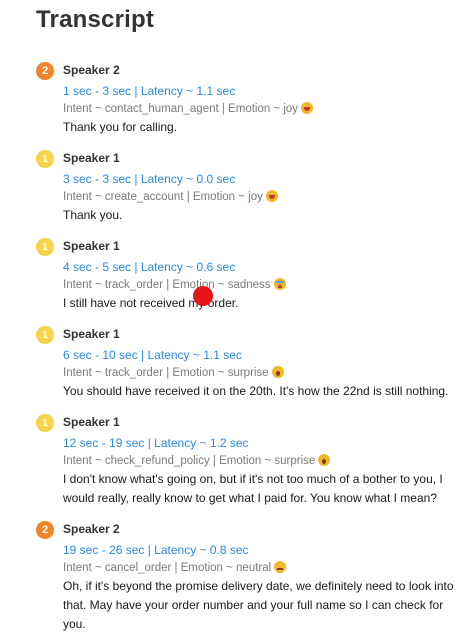 The width and height of the screenshot is (467, 642). Describe the element at coordinates (152, 355) in the screenshot. I see `timing-latency: 6 sec - 10 sec | Latency ~ 1.1 sec` at that location.